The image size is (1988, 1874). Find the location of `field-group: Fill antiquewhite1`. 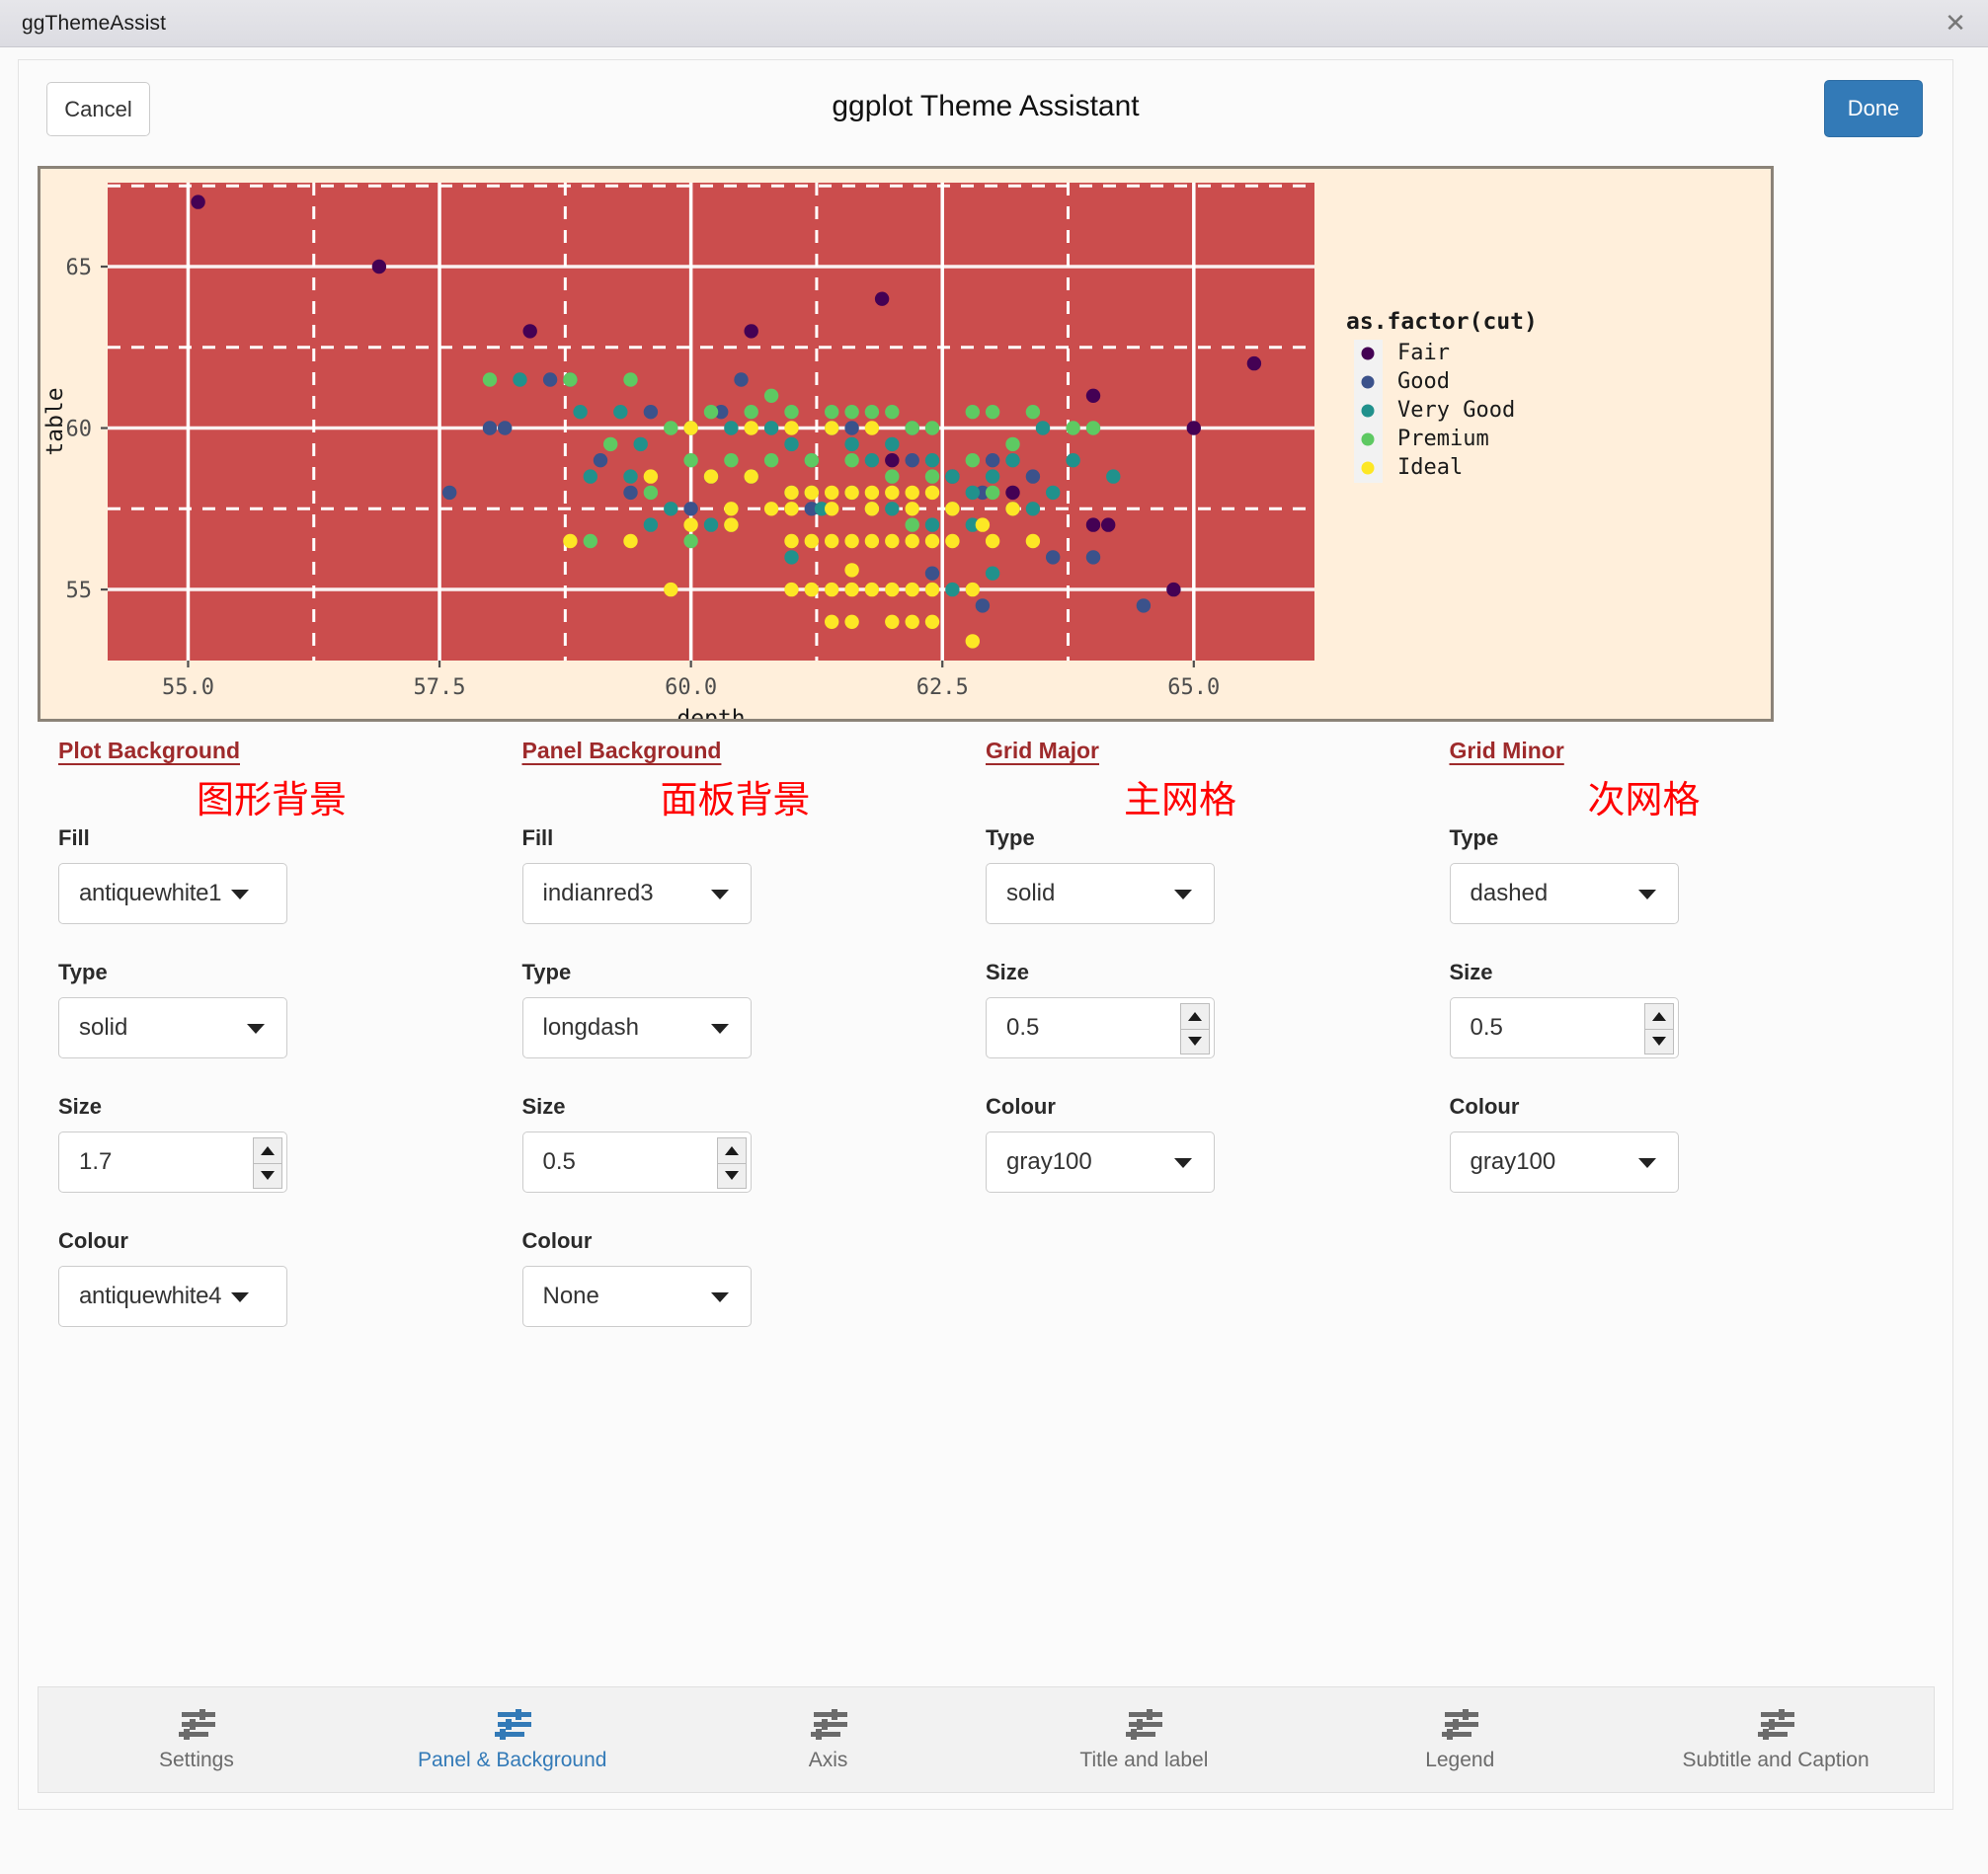

field-group: Fill antiquewhite1 is located at coordinates (290, 874).